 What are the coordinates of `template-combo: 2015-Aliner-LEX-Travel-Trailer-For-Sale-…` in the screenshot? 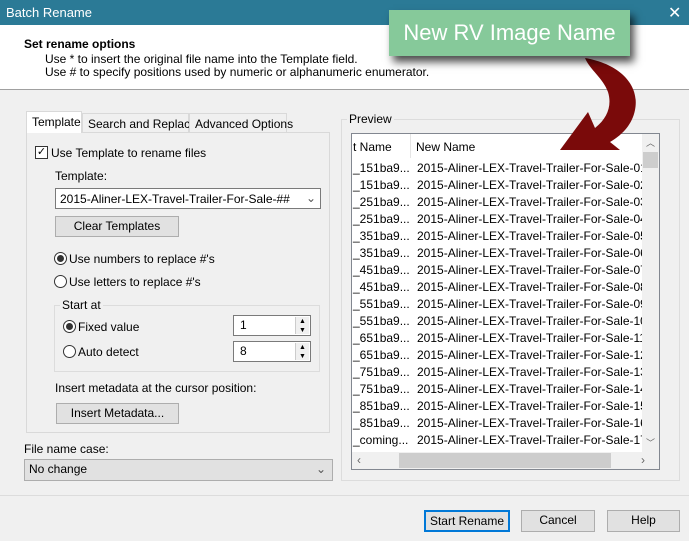 It's located at (188, 198).